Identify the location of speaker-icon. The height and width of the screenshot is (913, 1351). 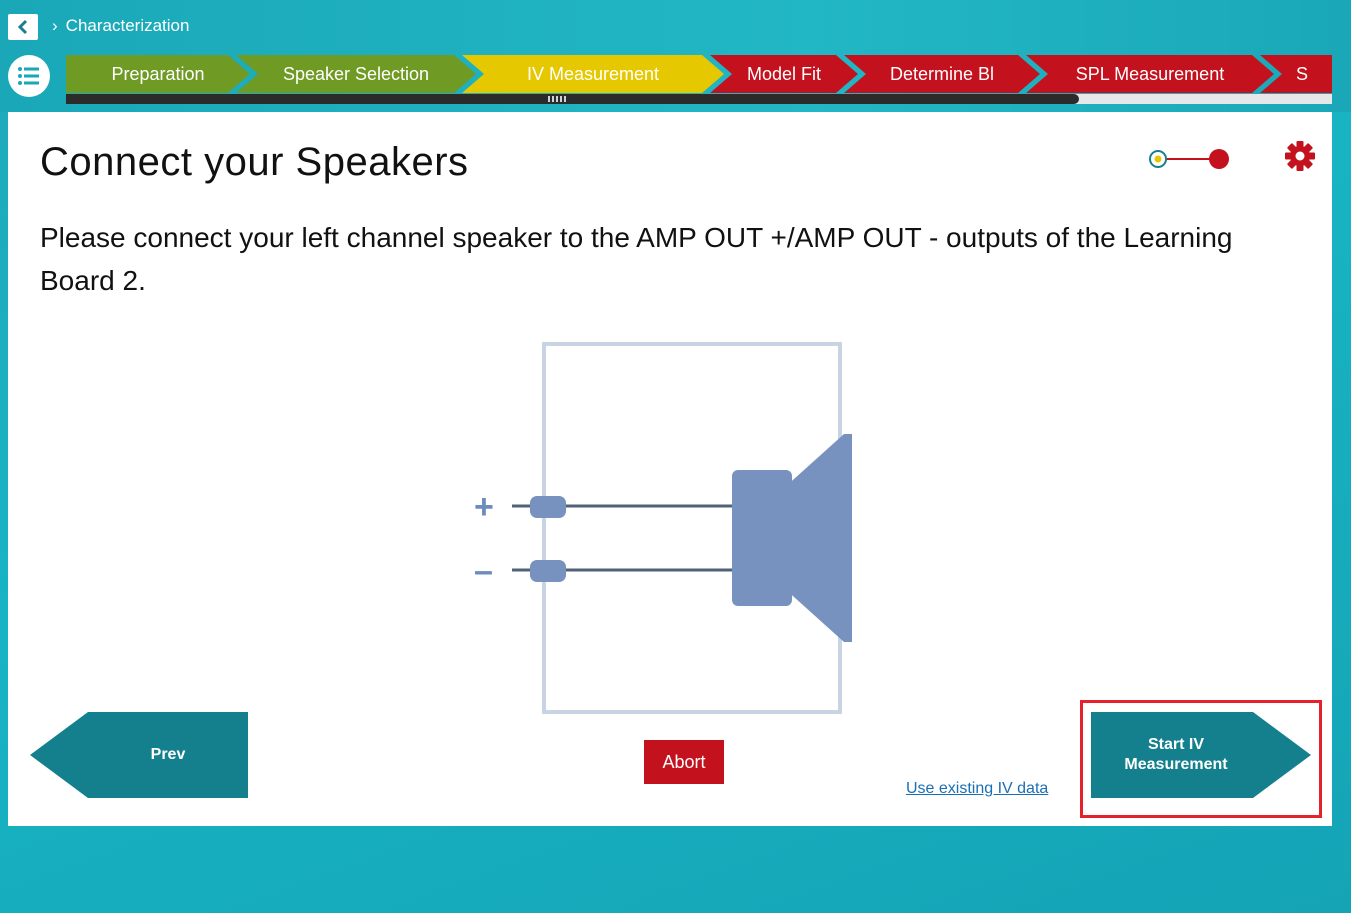
(792, 538).